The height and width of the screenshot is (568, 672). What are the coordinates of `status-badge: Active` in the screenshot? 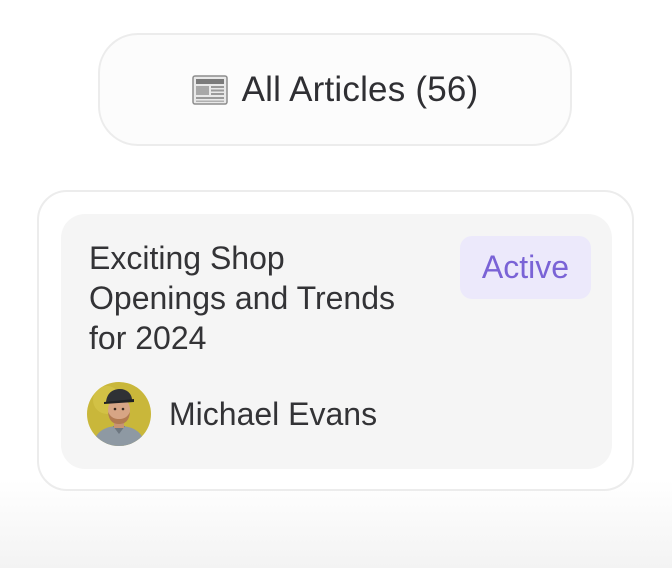 It's located at (525, 267).